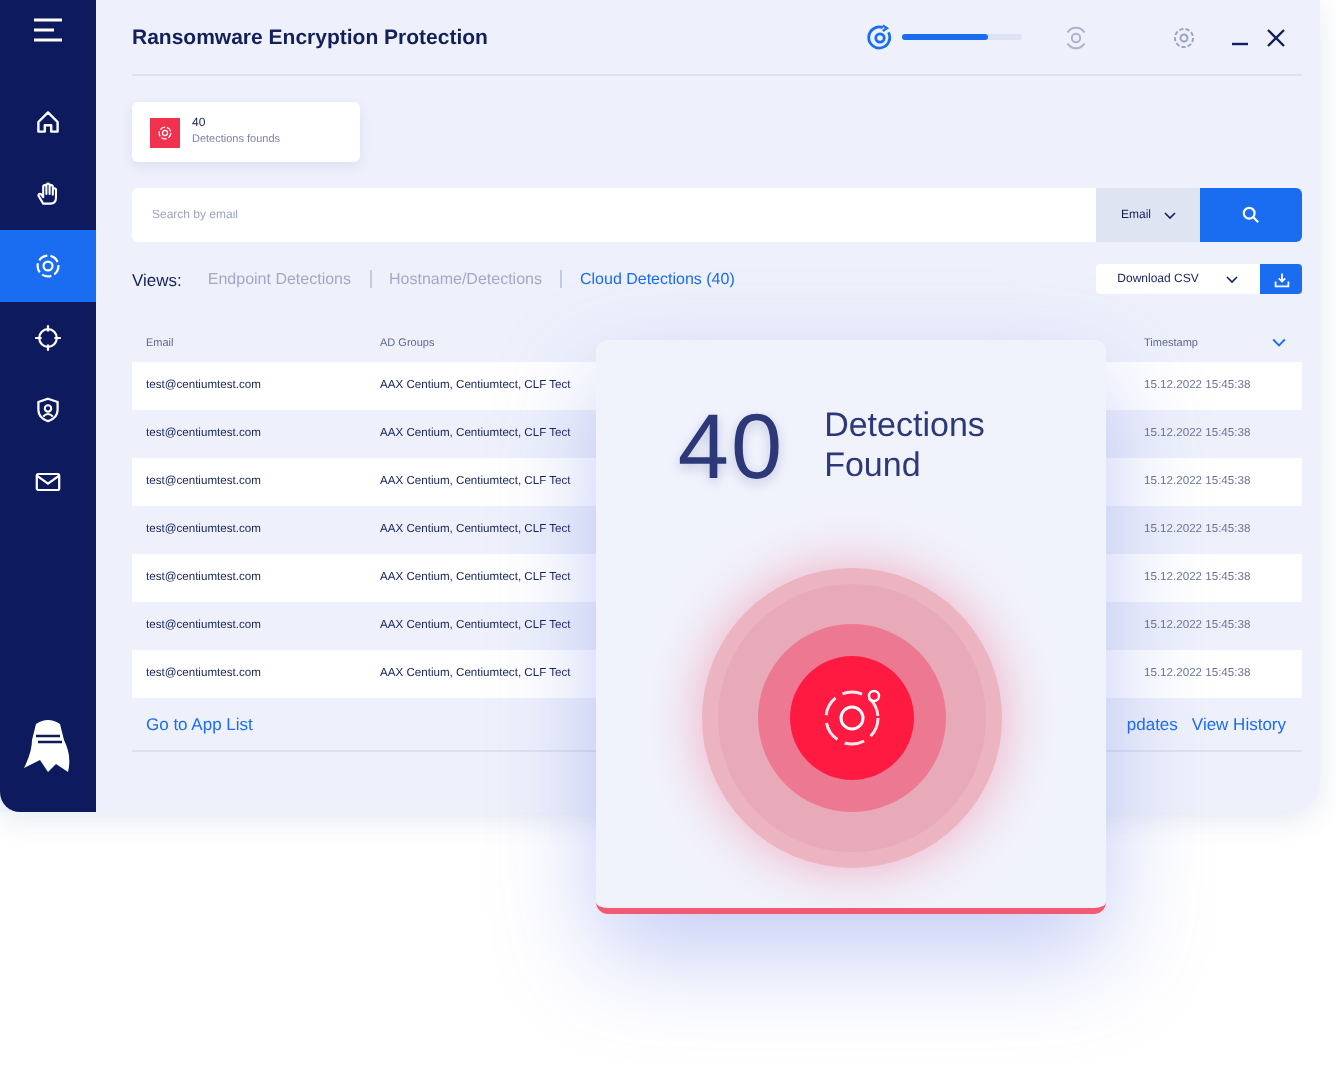 Image resolution: width=1336 pixels, height=1092 pixels. Describe the element at coordinates (905, 446) in the screenshot. I see `detections-label: Detections Found` at that location.